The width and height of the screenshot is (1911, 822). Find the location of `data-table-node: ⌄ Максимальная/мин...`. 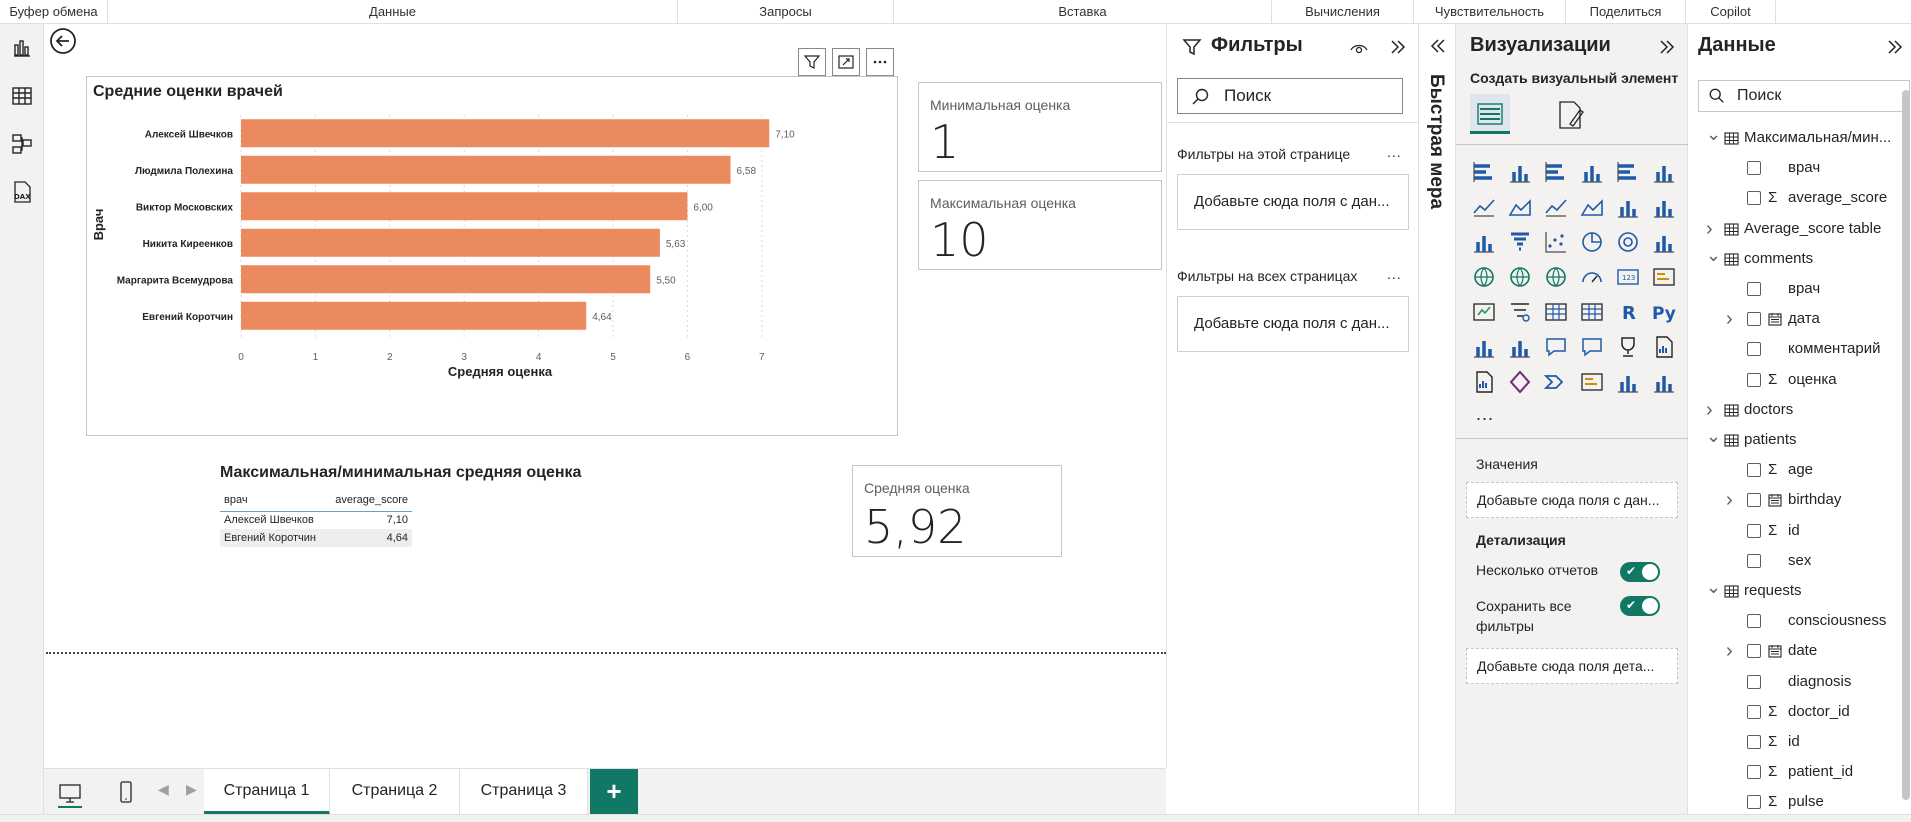

data-table-node: ⌄ Максимальная/мин... is located at coordinates (1795, 137).